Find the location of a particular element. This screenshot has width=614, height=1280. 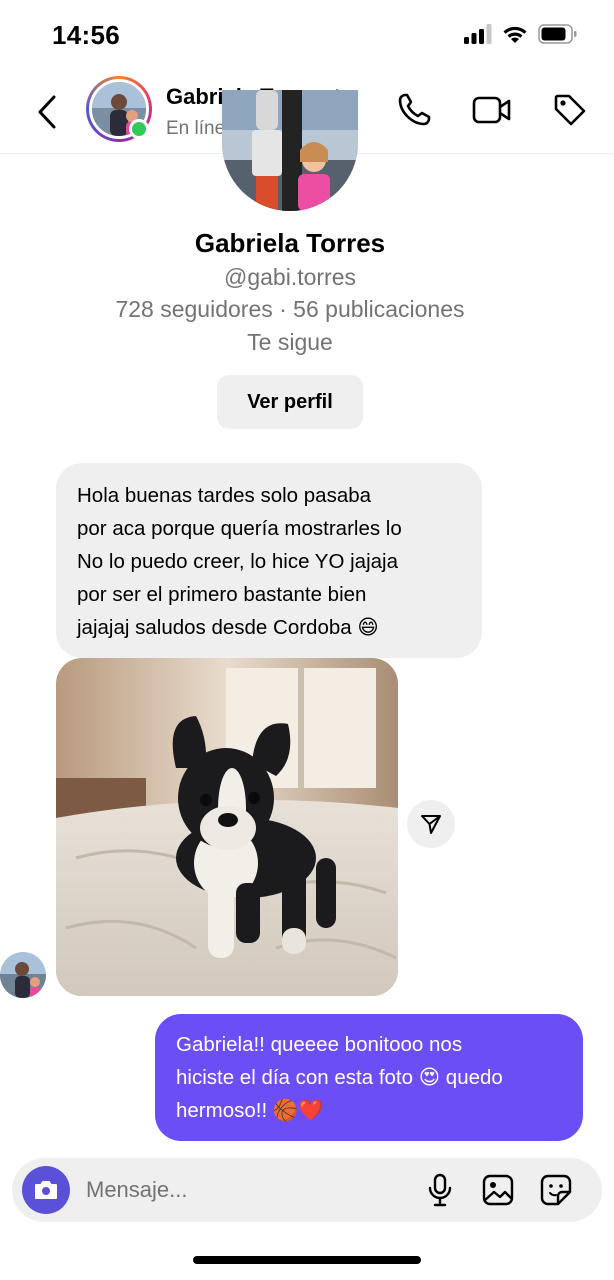

chevron-left-icon is located at coordinates (47, 112).